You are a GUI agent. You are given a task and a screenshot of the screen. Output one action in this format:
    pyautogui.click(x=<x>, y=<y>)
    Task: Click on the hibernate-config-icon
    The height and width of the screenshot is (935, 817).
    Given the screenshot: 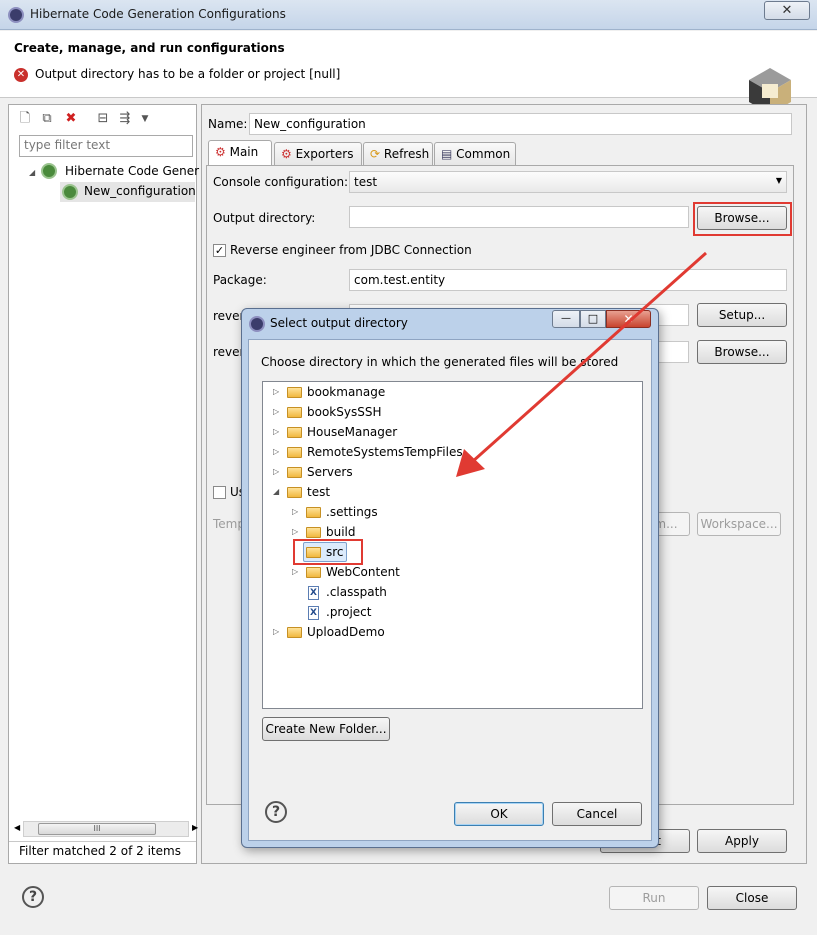 What is the action you would take?
    pyautogui.click(x=49, y=171)
    